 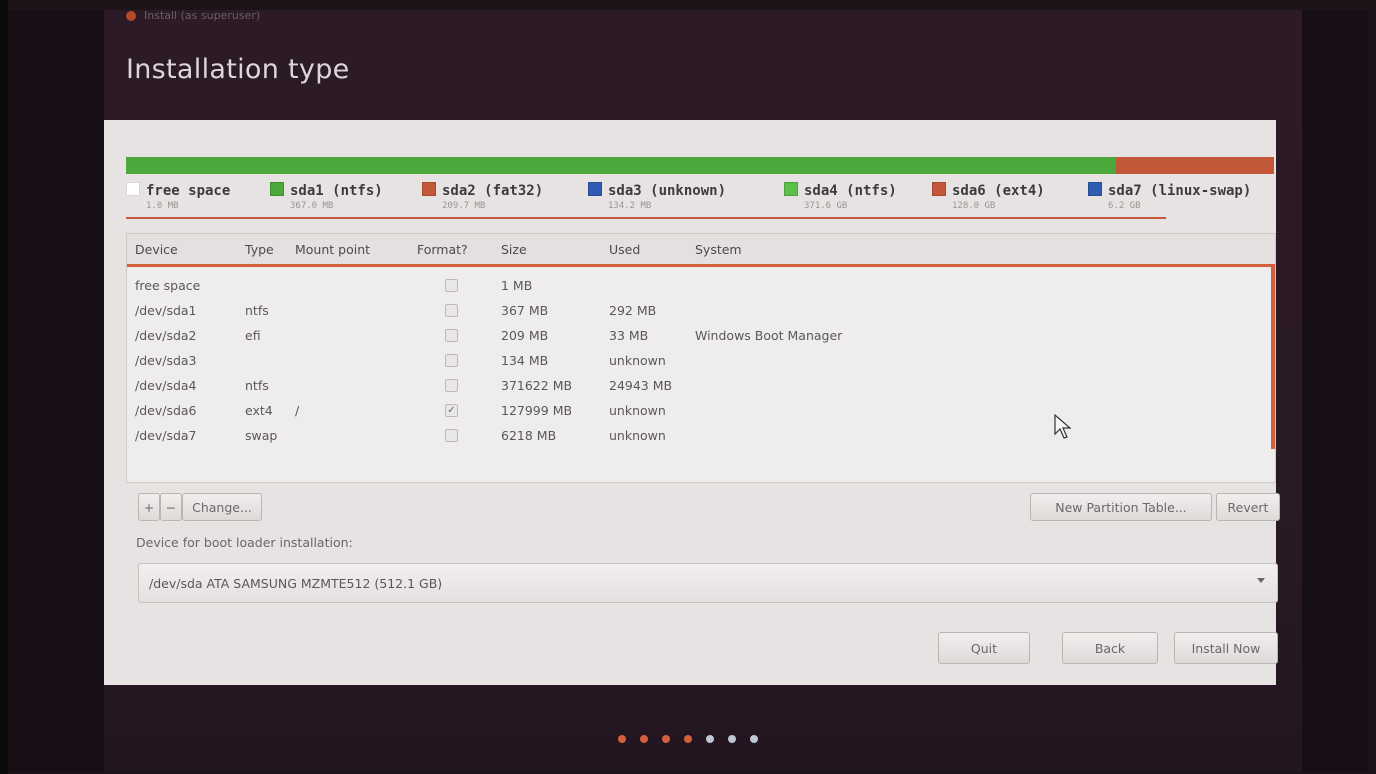 What do you see at coordinates (624, 249) in the screenshot?
I see `col-used: Used` at bounding box center [624, 249].